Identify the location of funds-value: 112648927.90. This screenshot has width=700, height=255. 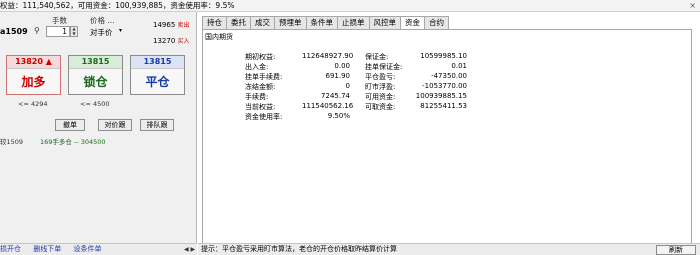
(328, 56).